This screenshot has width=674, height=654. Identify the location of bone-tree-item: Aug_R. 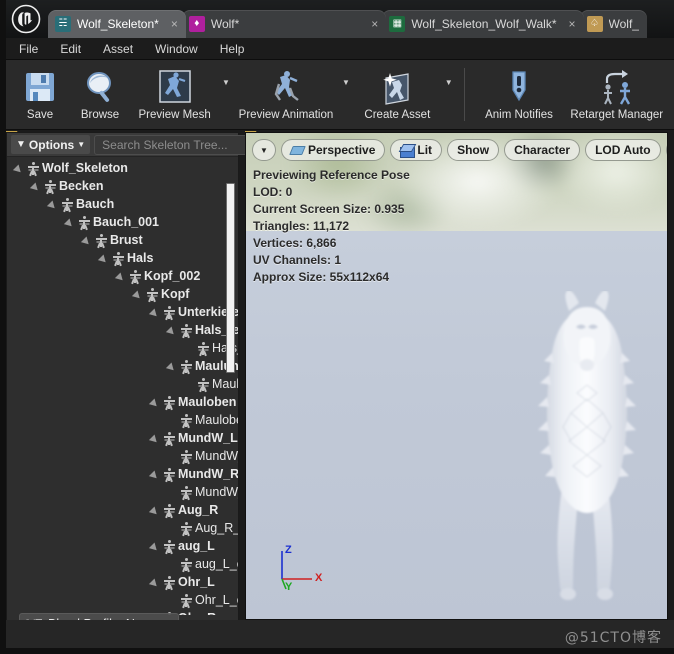
(122, 510).